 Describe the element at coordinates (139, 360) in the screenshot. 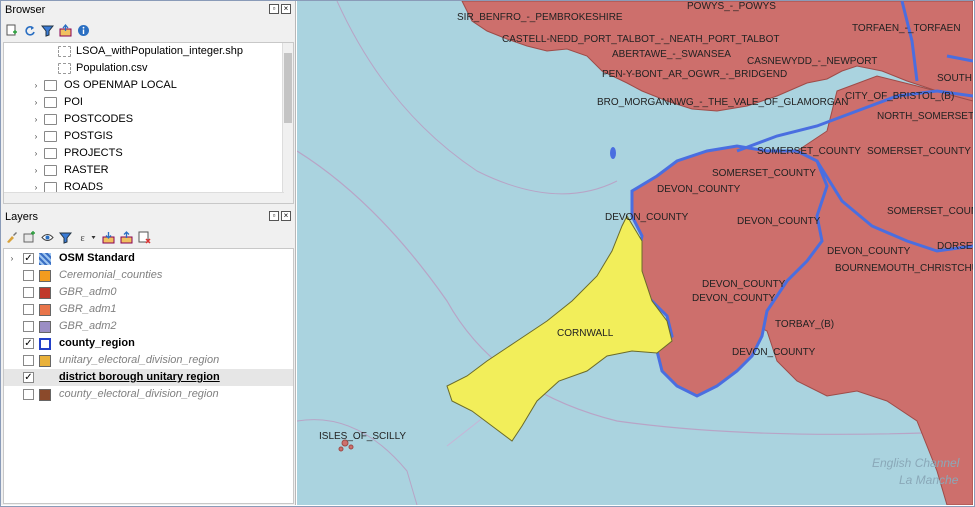

I see `layer-label: unitary_electoral_division_region` at that location.